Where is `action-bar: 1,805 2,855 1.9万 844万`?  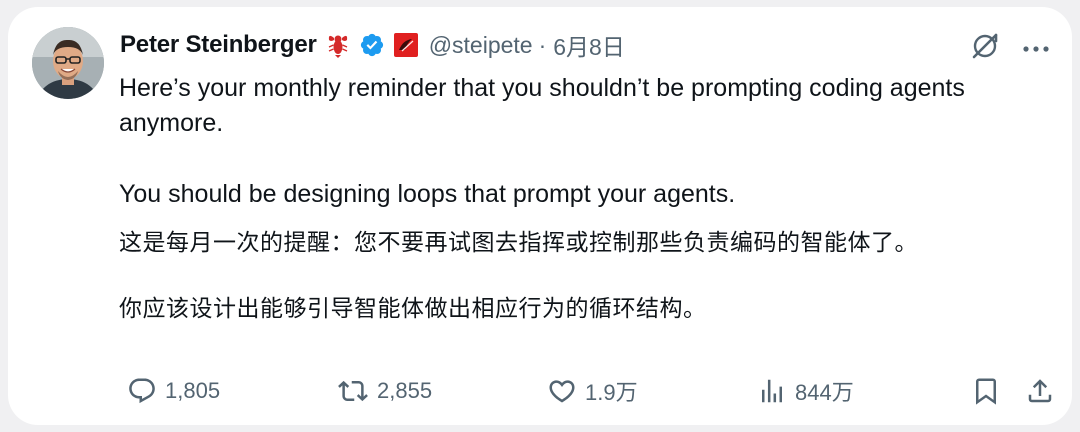
action-bar: 1,805 2,855 1.9万 844万 is located at coordinates (587, 391).